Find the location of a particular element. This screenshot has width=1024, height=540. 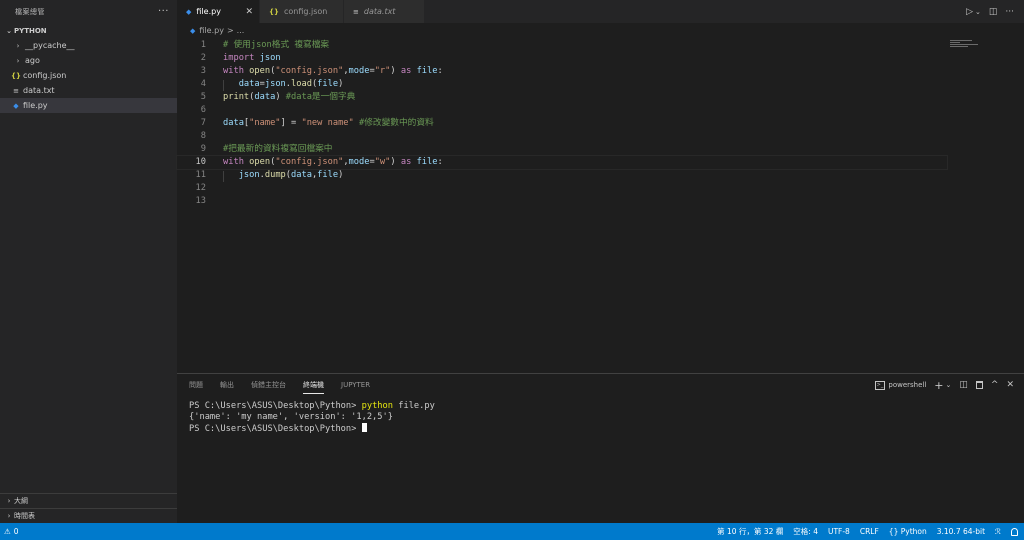

tab-output: 輸出 is located at coordinates (227, 385).